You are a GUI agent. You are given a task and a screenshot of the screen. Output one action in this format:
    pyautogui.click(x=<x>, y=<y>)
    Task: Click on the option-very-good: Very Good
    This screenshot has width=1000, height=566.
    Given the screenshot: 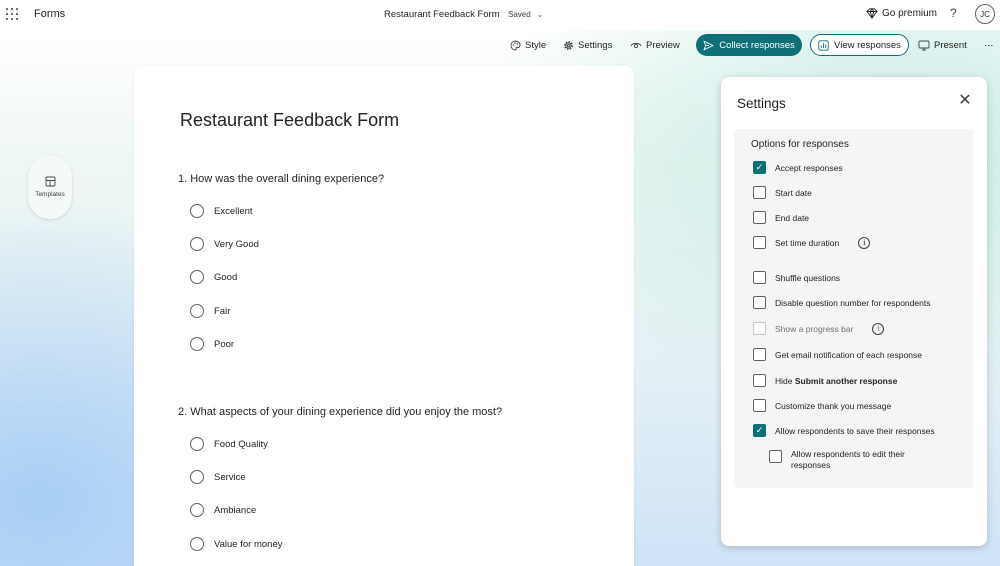 What is the action you would take?
    pyautogui.click(x=224, y=244)
    